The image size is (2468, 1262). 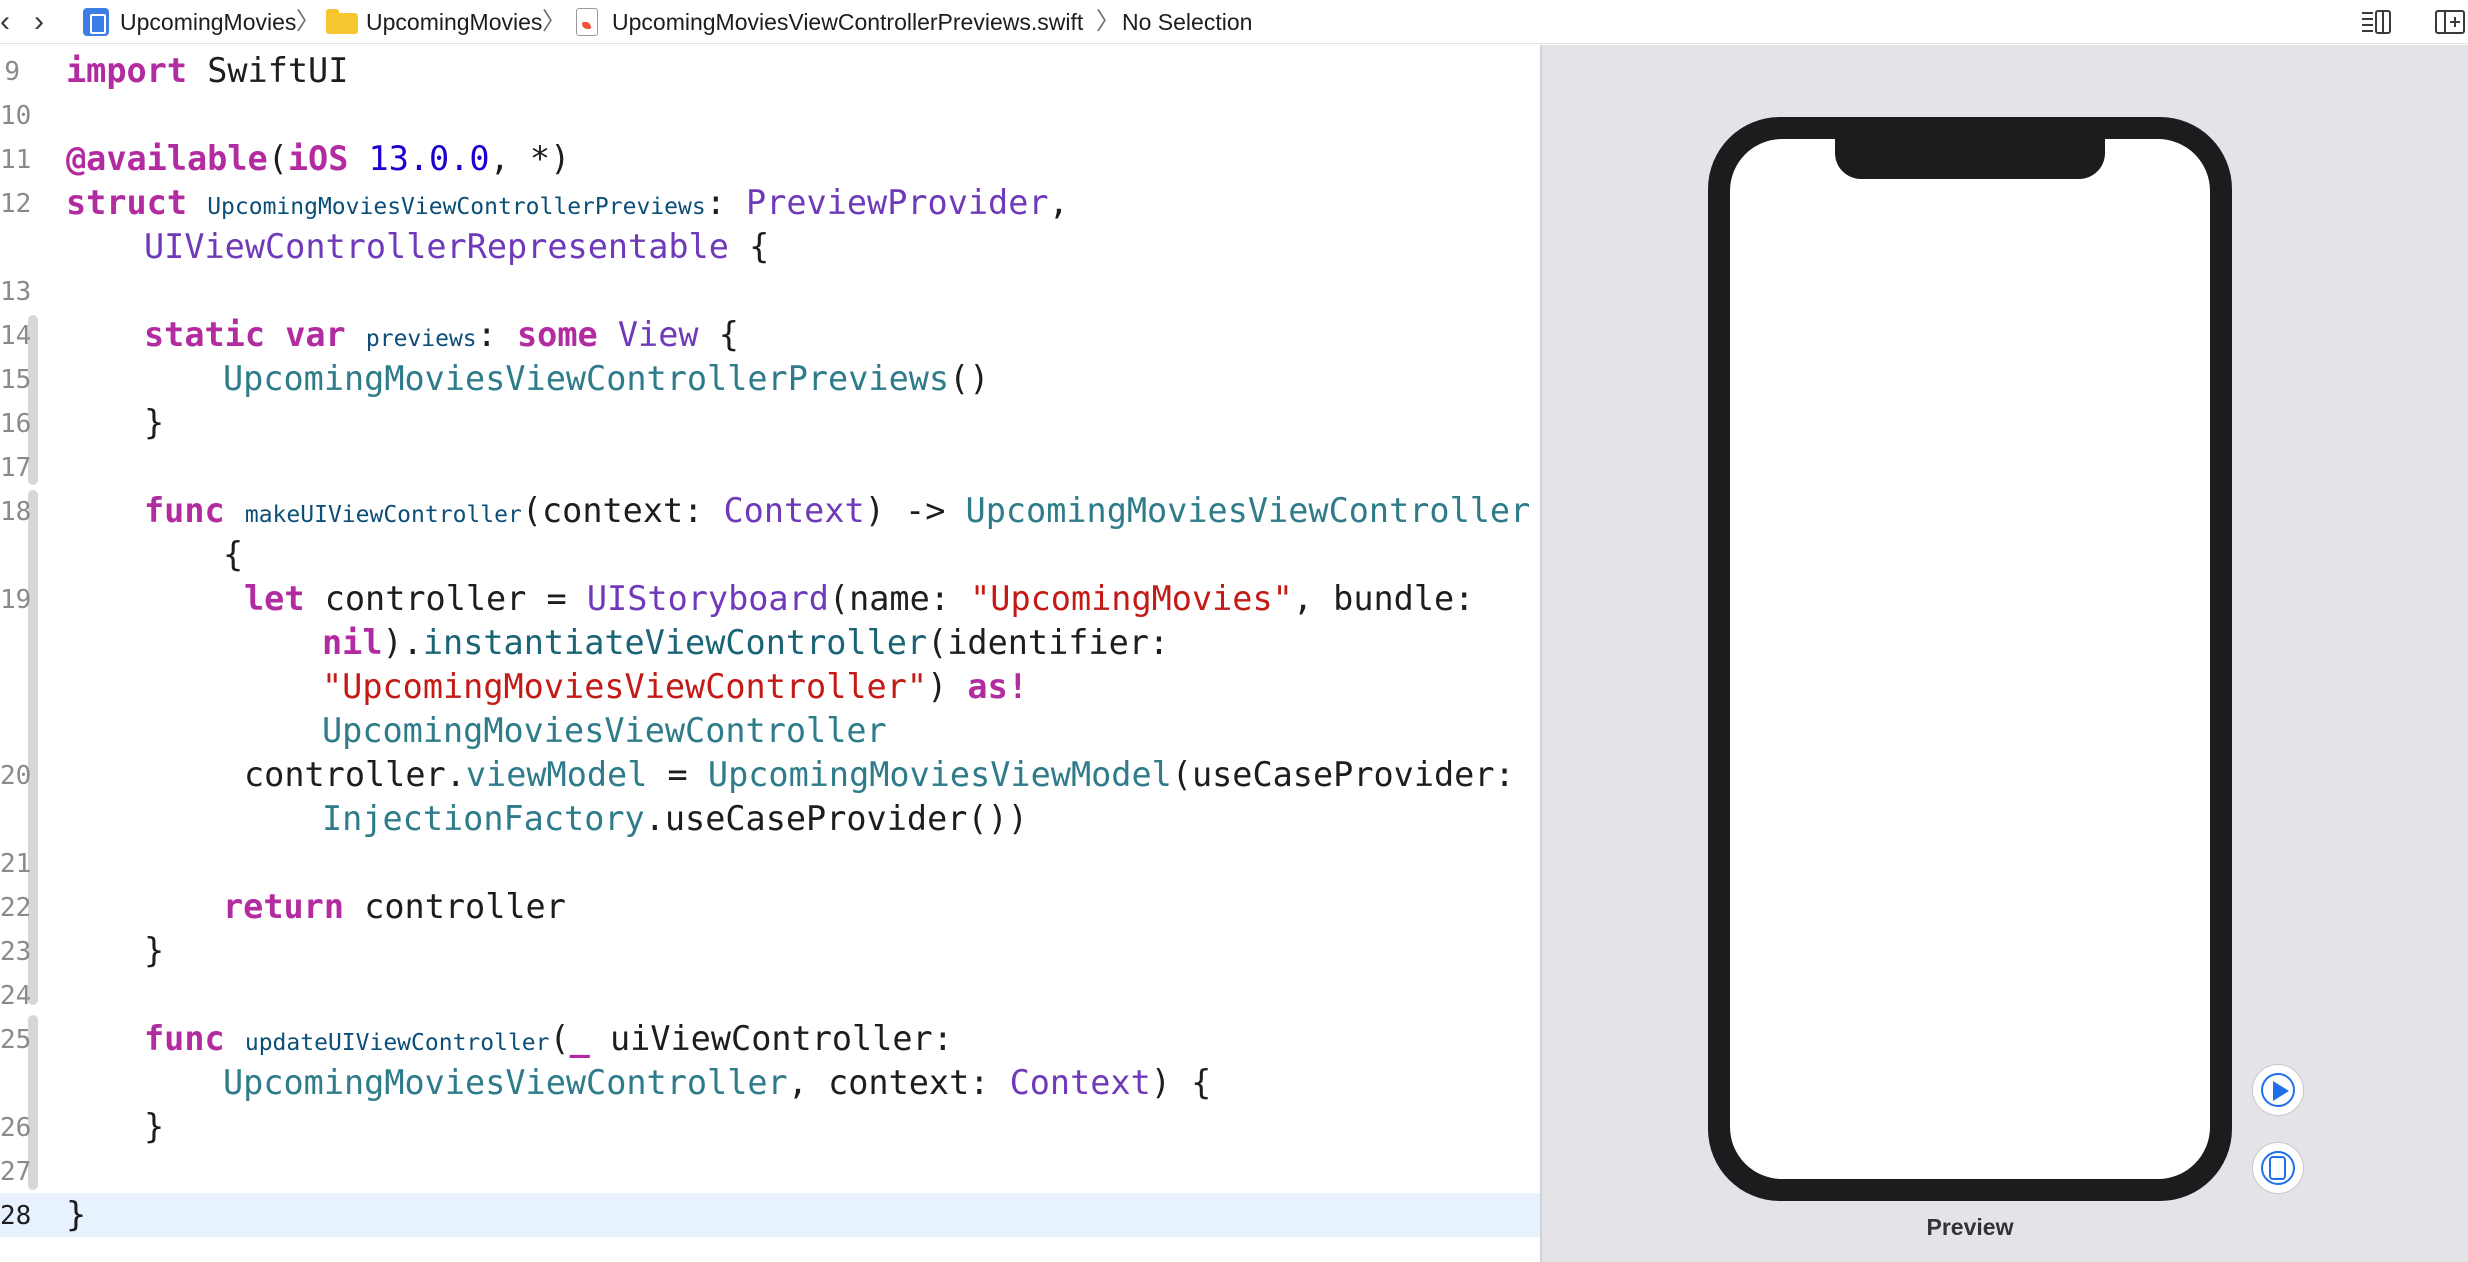 I want to click on line-number: 20, so click(x=16, y=776).